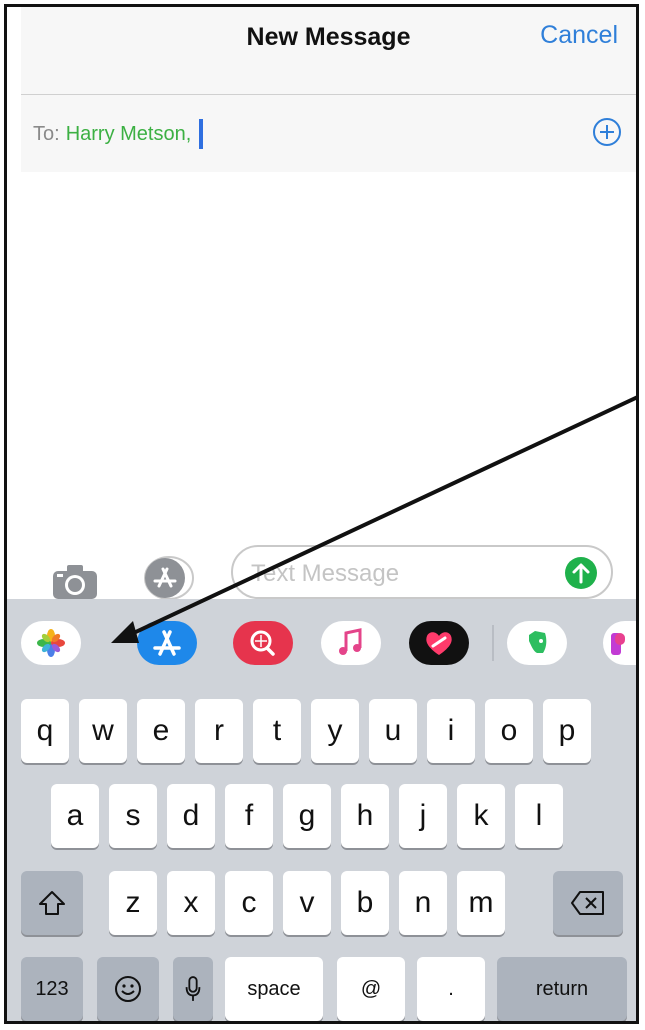  Describe the element at coordinates (351, 643) in the screenshot. I see `music-icon` at that location.